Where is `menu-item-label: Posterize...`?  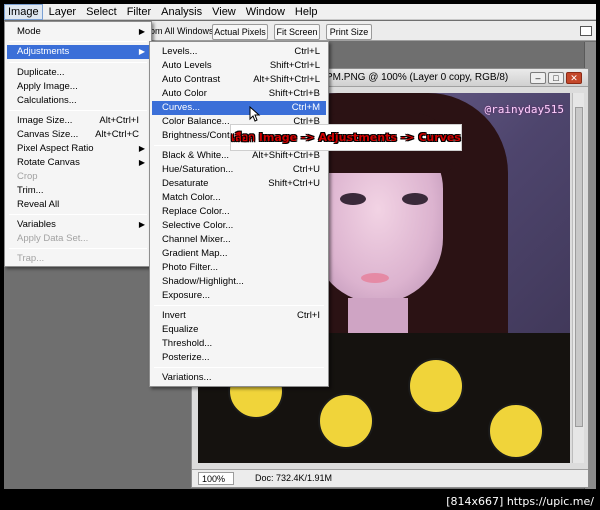
menu-item-label: Posterize... is located at coordinates (186, 357).